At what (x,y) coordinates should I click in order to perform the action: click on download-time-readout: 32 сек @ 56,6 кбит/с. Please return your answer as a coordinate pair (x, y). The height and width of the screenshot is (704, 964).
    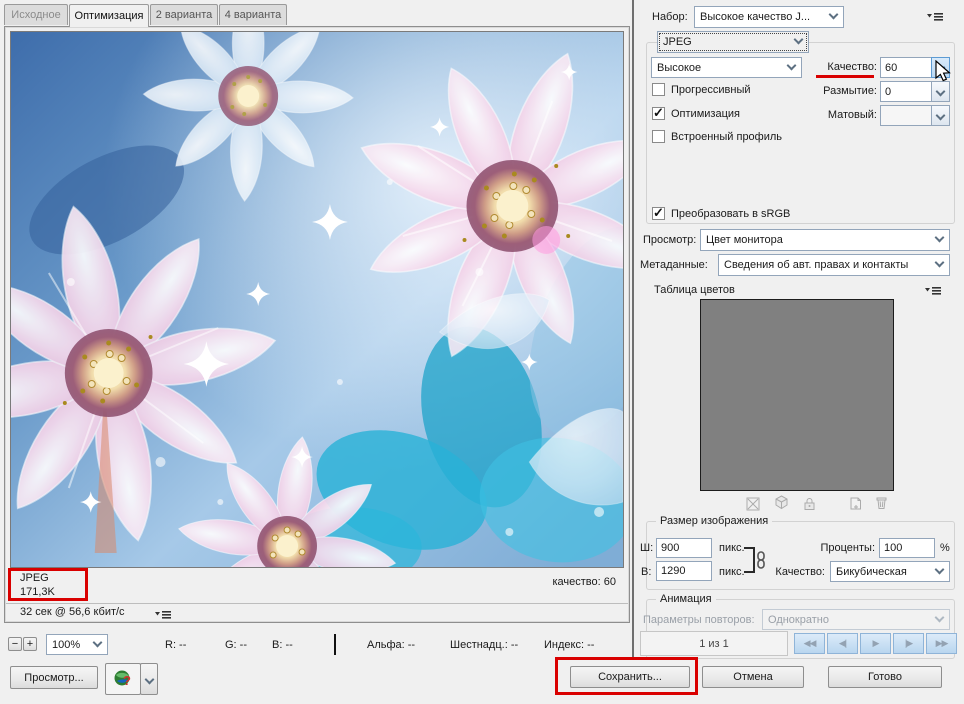
    Looking at the image, I should click on (72, 612).